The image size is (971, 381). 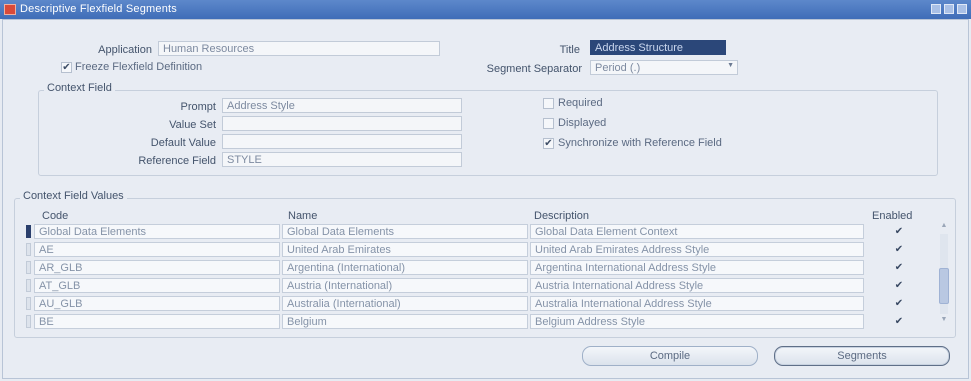 What do you see at coordinates (405, 285) in the screenshot?
I see `table-cell-name: Austria (International)` at bounding box center [405, 285].